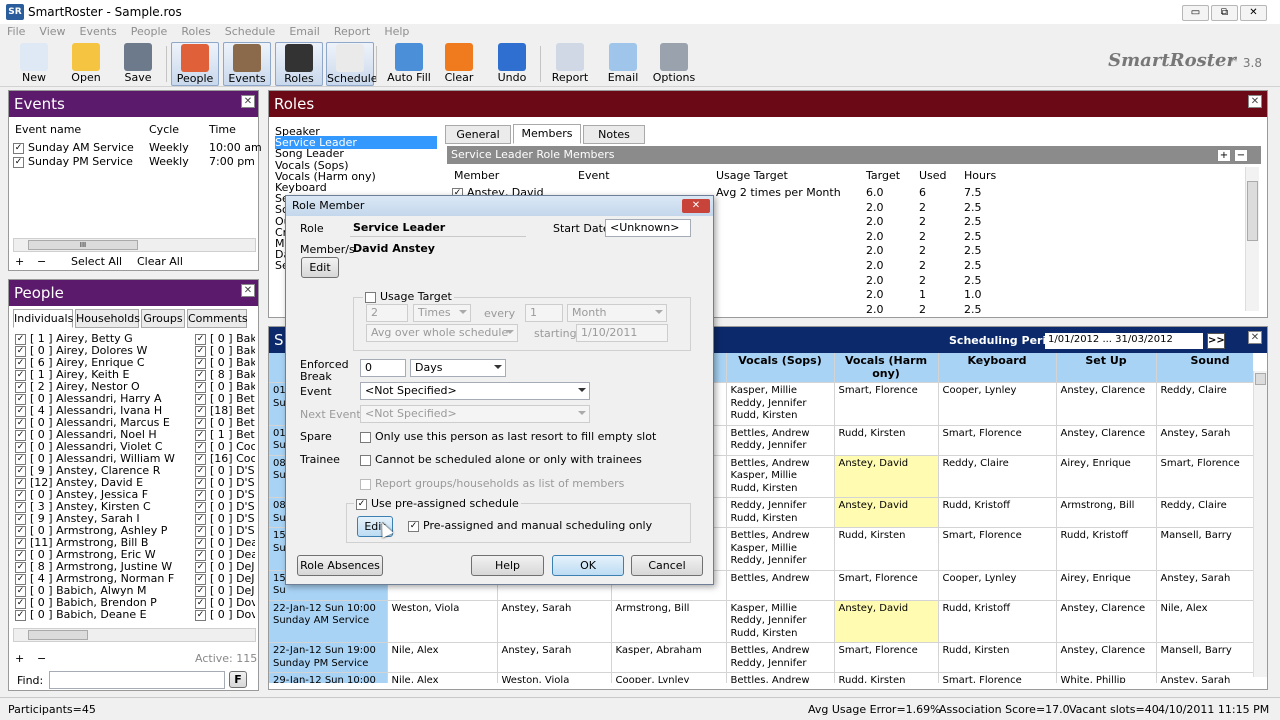 Image resolution: width=1280 pixels, height=720 pixels. I want to click on tab-members: Members, so click(547, 134).